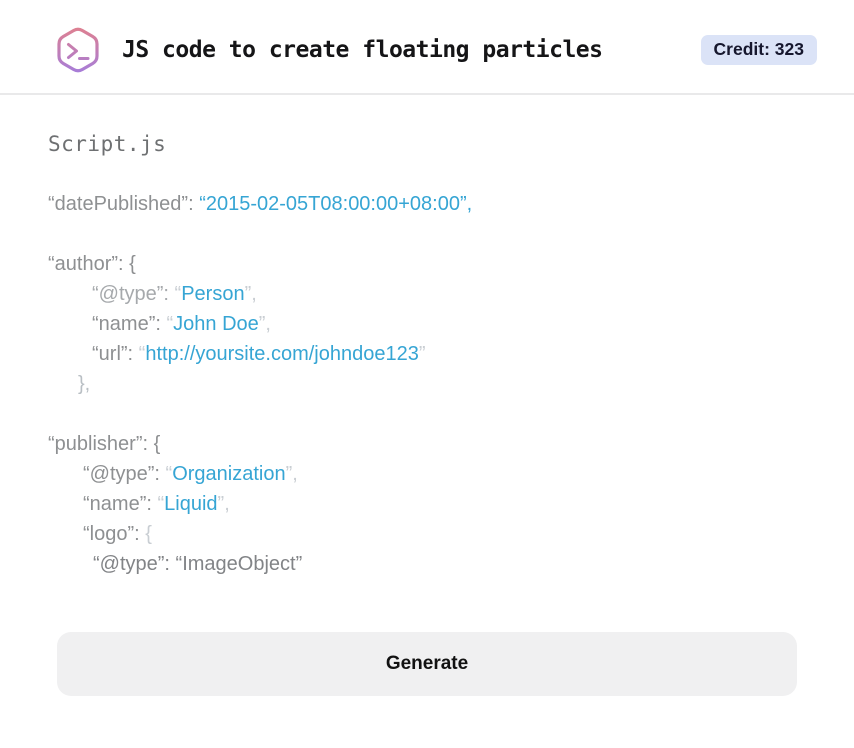 The width and height of the screenshot is (854, 748). I want to click on code-token: Liquid, so click(191, 504).